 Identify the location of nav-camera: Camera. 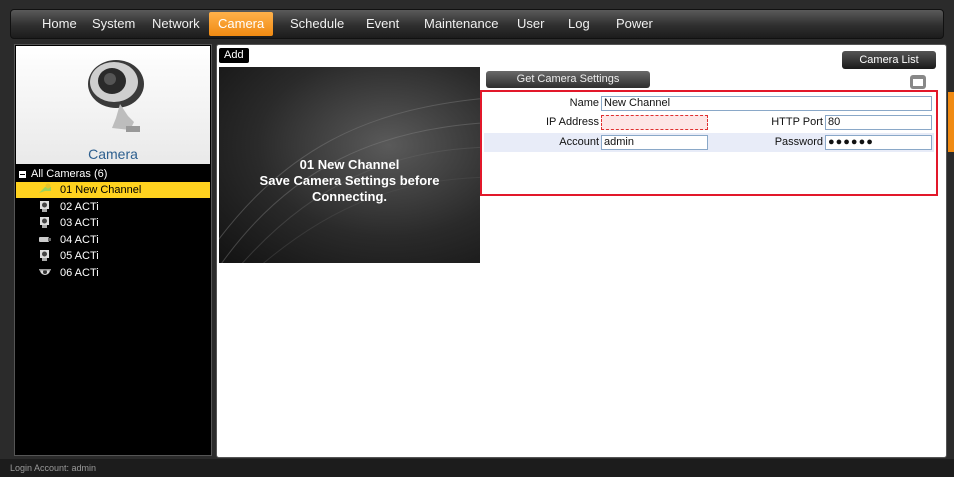
(241, 24).